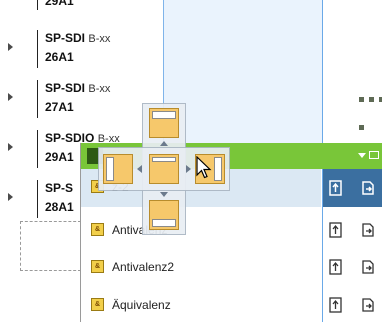 The height and width of the screenshot is (325, 382). What do you see at coordinates (201, 306) in the screenshot?
I see `list-item: & Äquivalenz` at bounding box center [201, 306].